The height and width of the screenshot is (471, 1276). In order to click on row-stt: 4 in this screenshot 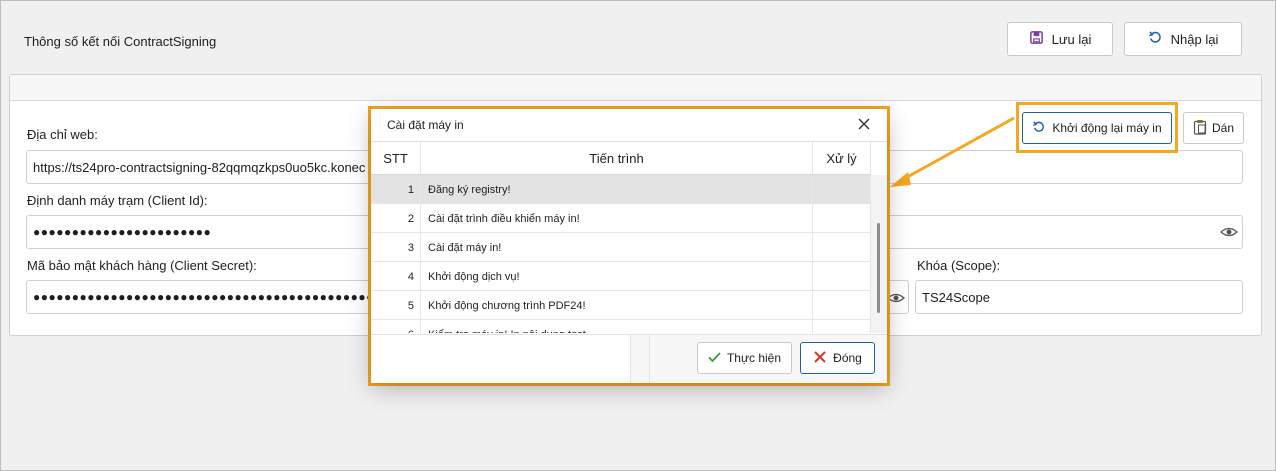, I will do `click(396, 276)`.